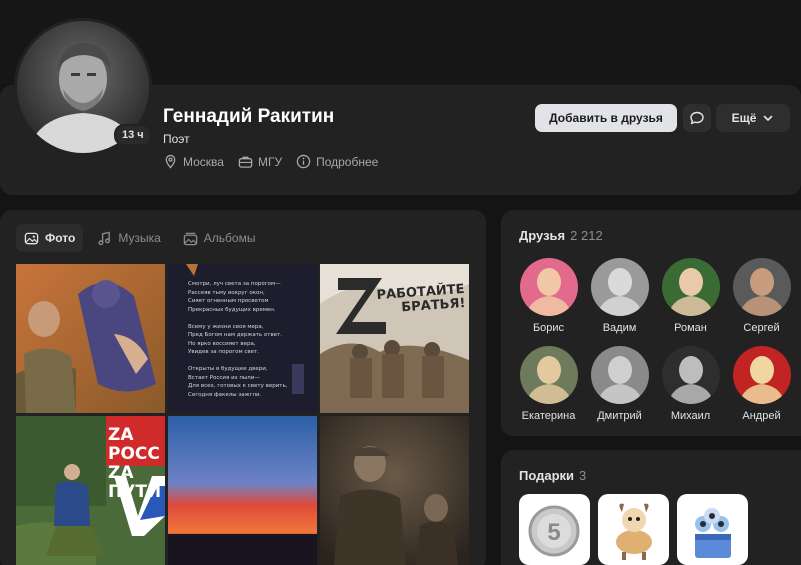 This screenshot has height=565, width=801. What do you see at coordinates (690, 416) in the screenshot?
I see `friend-name: Михаил` at bounding box center [690, 416].